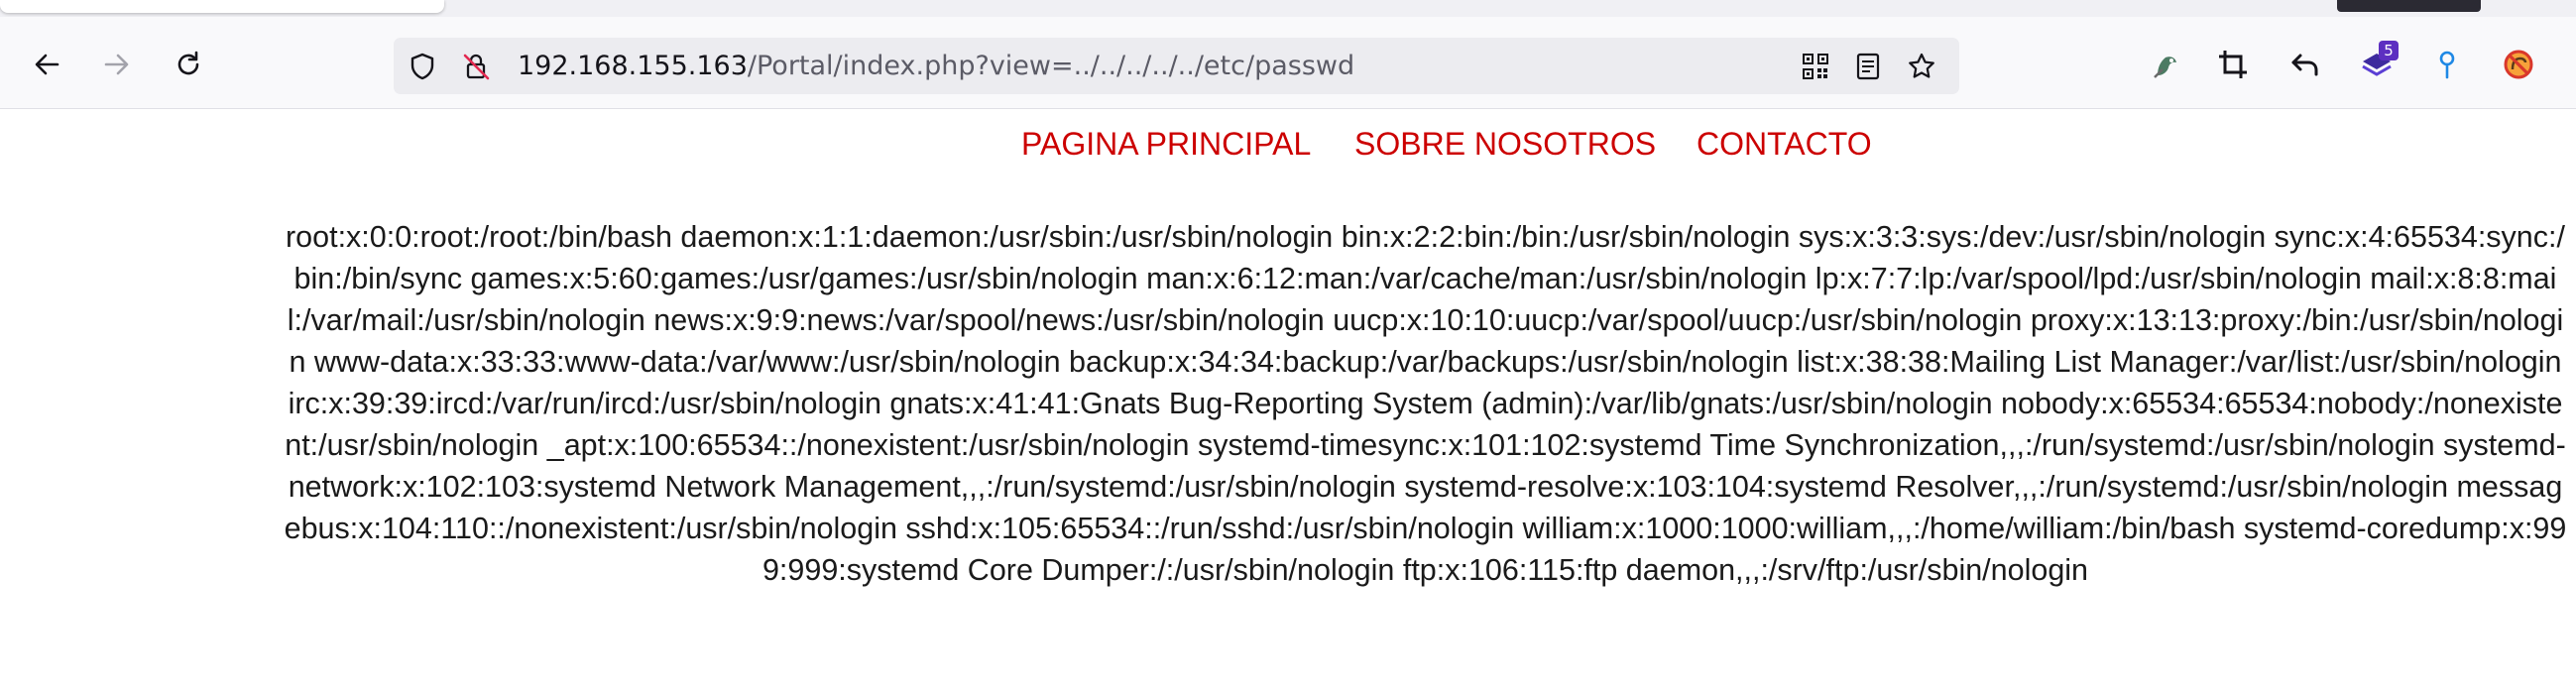 The image size is (2576, 689). What do you see at coordinates (633, 66) in the screenshot?
I see `url-host: 192.168.155.163` at bounding box center [633, 66].